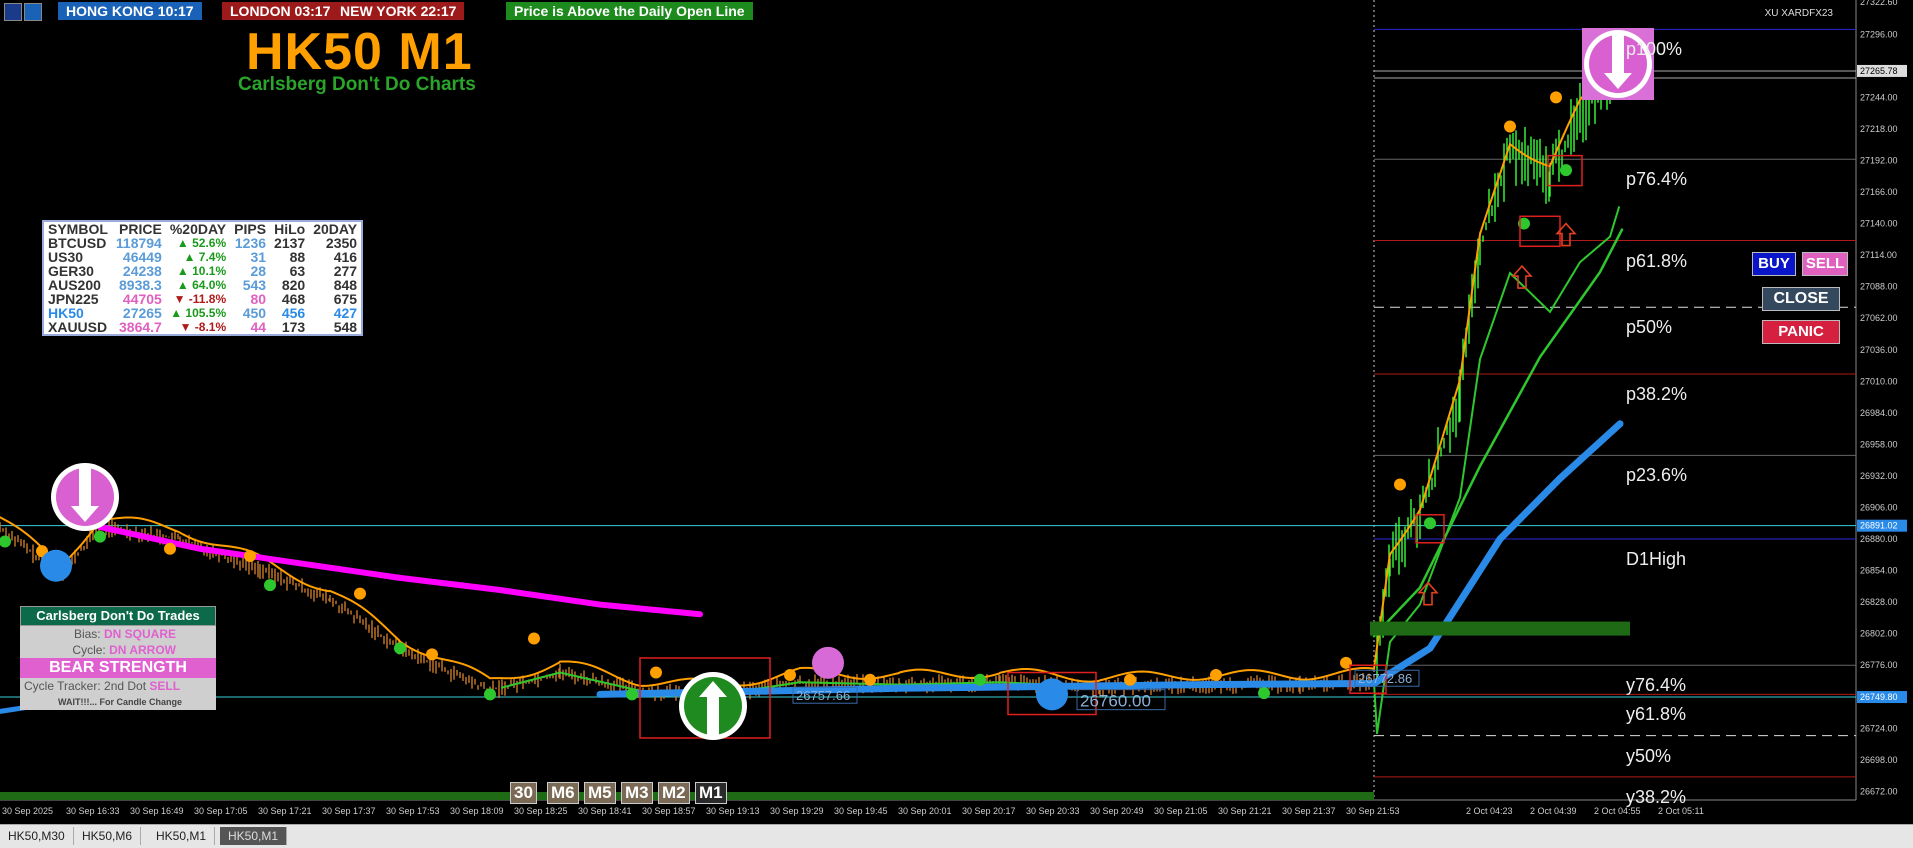 This screenshot has width=1913, height=848. Describe the element at coordinates (1879, 381) in the screenshot. I see `price-axis-label: 27010.00` at that location.